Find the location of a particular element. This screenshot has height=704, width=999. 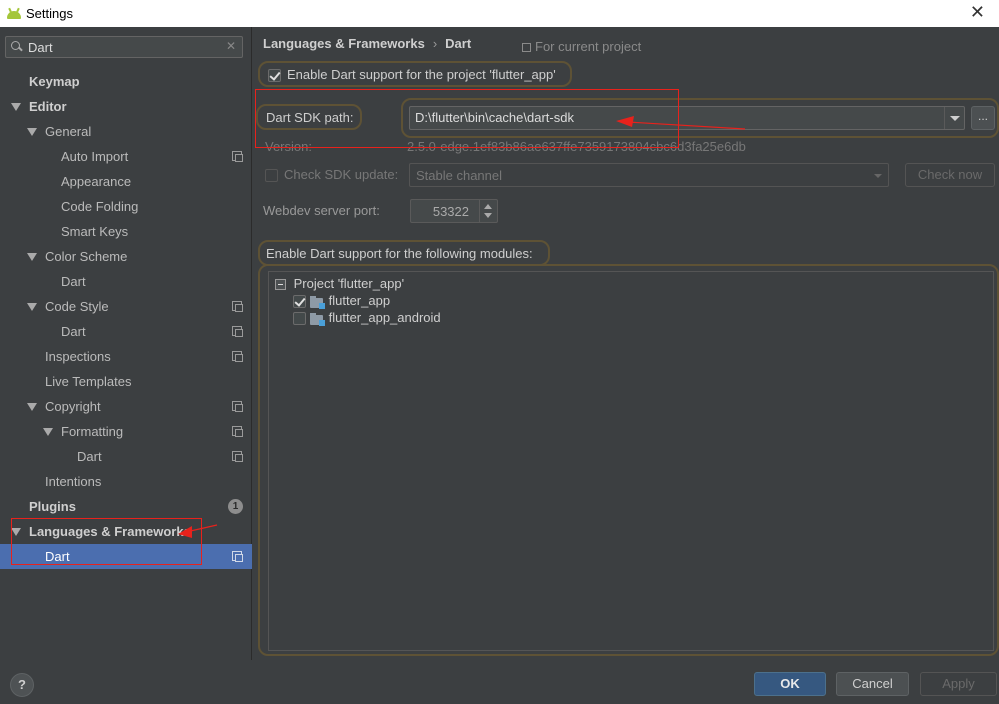

tree-item-label: Plugins is located at coordinates (52, 506).